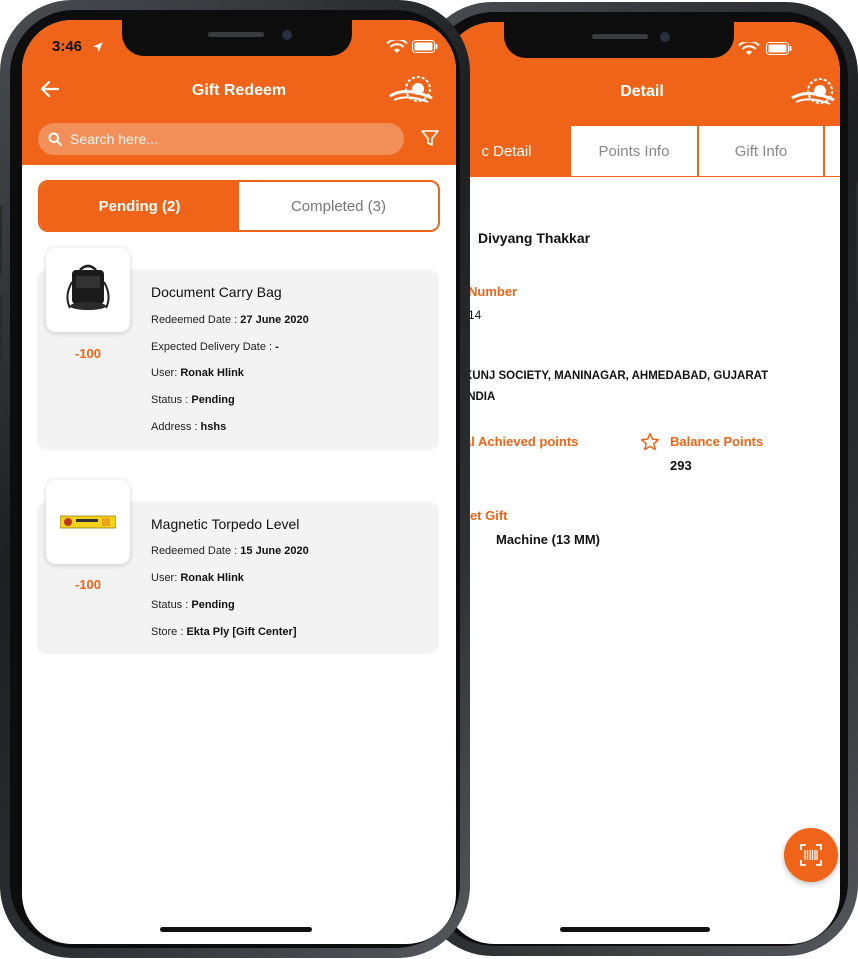 This screenshot has height=959, width=858. Describe the element at coordinates (239, 92) in the screenshot. I see `gift-app-bar: 3:46 Gift Redeem` at that location.